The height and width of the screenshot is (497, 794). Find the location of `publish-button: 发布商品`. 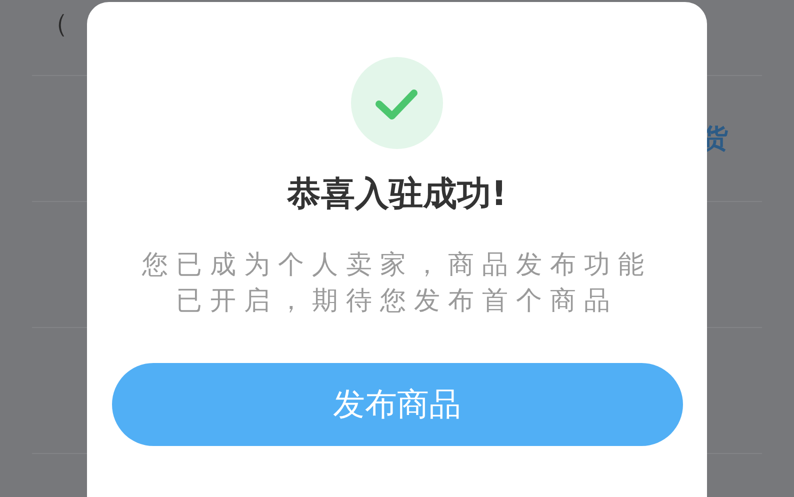

publish-button: 发布商品 is located at coordinates (397, 404).